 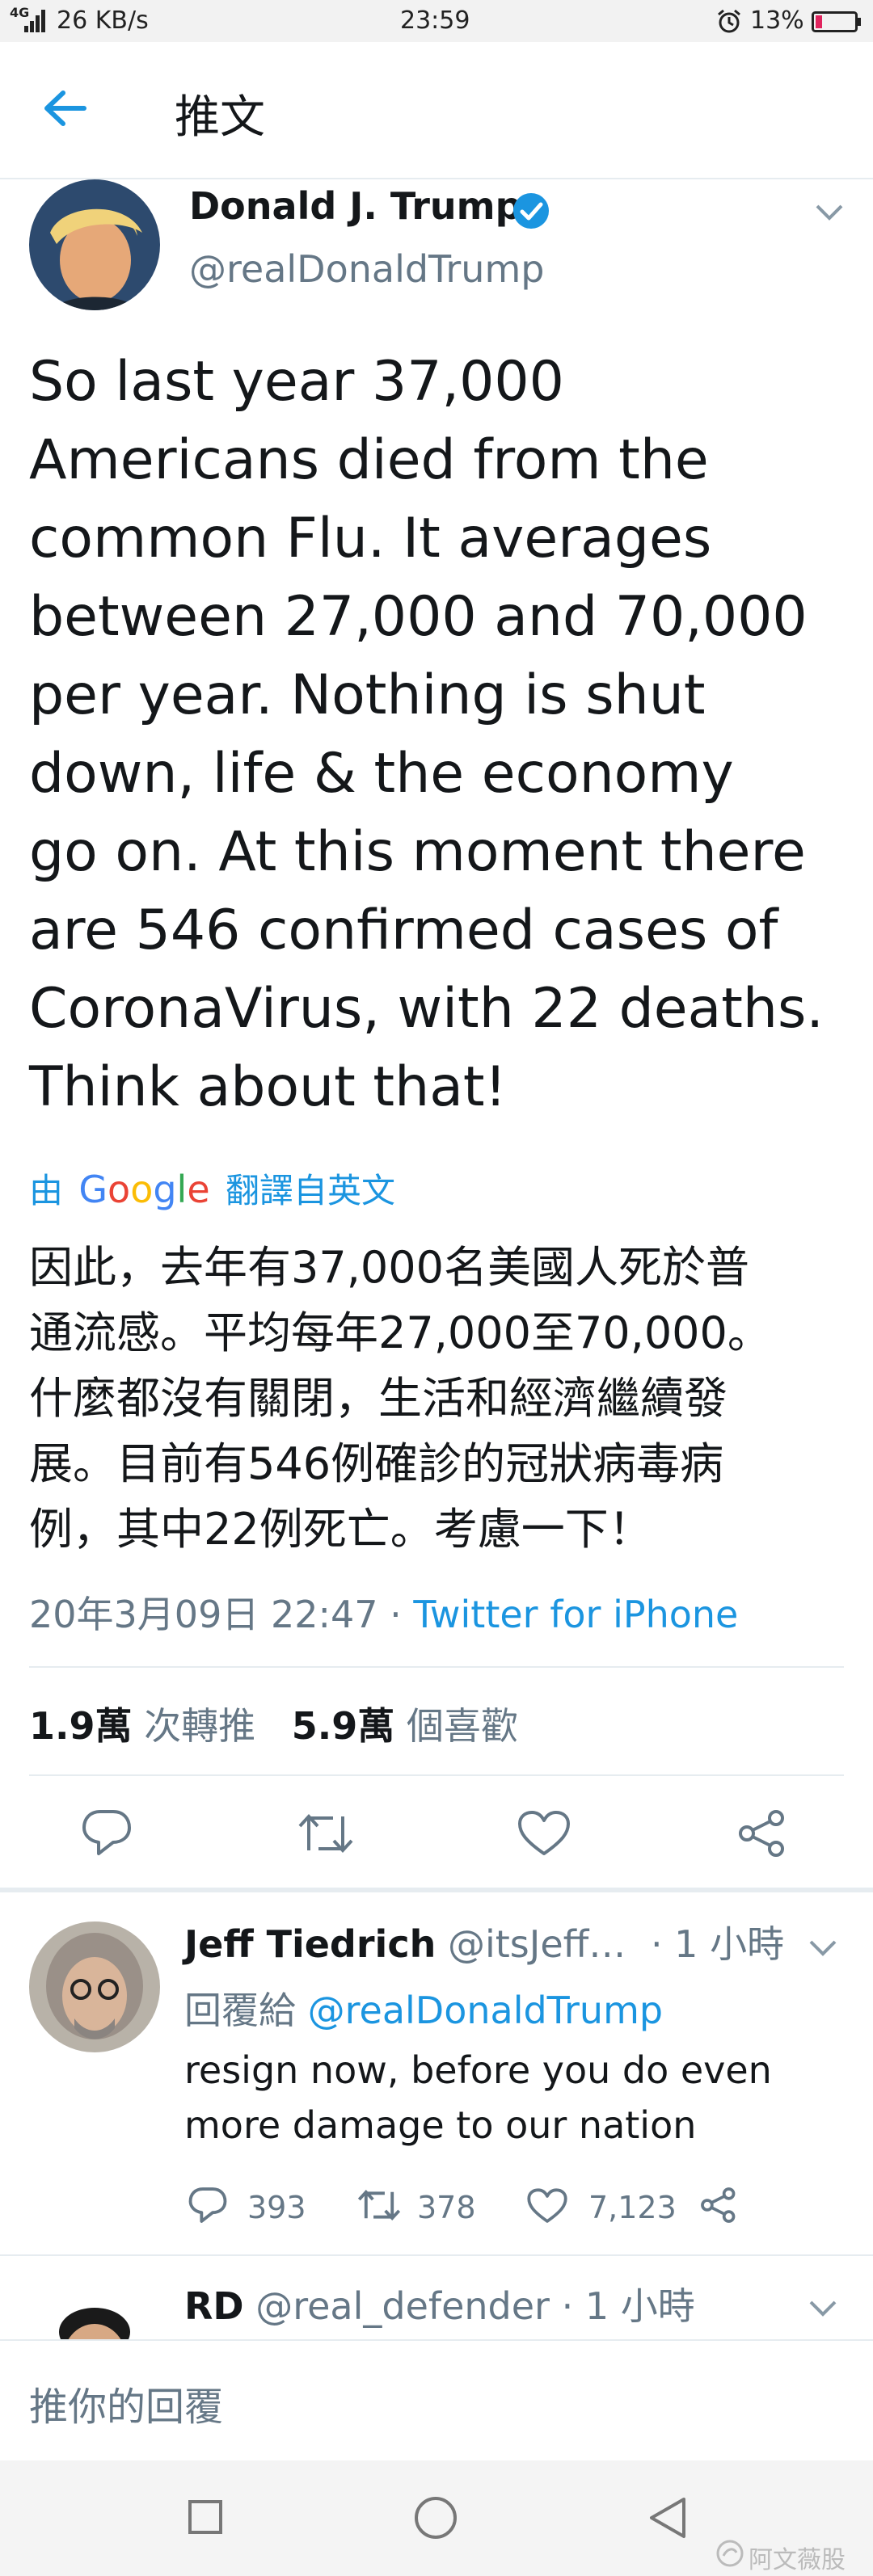 I want to click on reply-header: RD @real_defender · 1 小時, so click(x=439, y=2303).